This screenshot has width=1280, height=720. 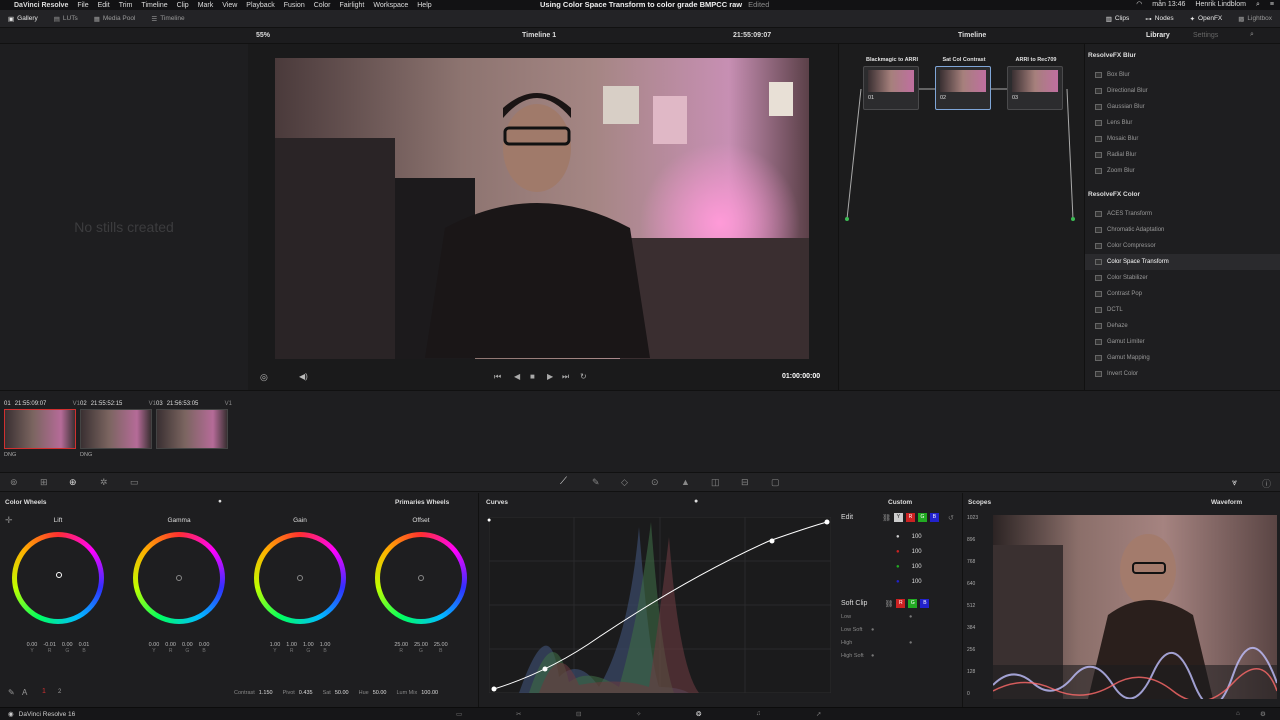 What do you see at coordinates (926, 581) in the screenshot?
I see `edit-row-b: ● 100` at bounding box center [926, 581].